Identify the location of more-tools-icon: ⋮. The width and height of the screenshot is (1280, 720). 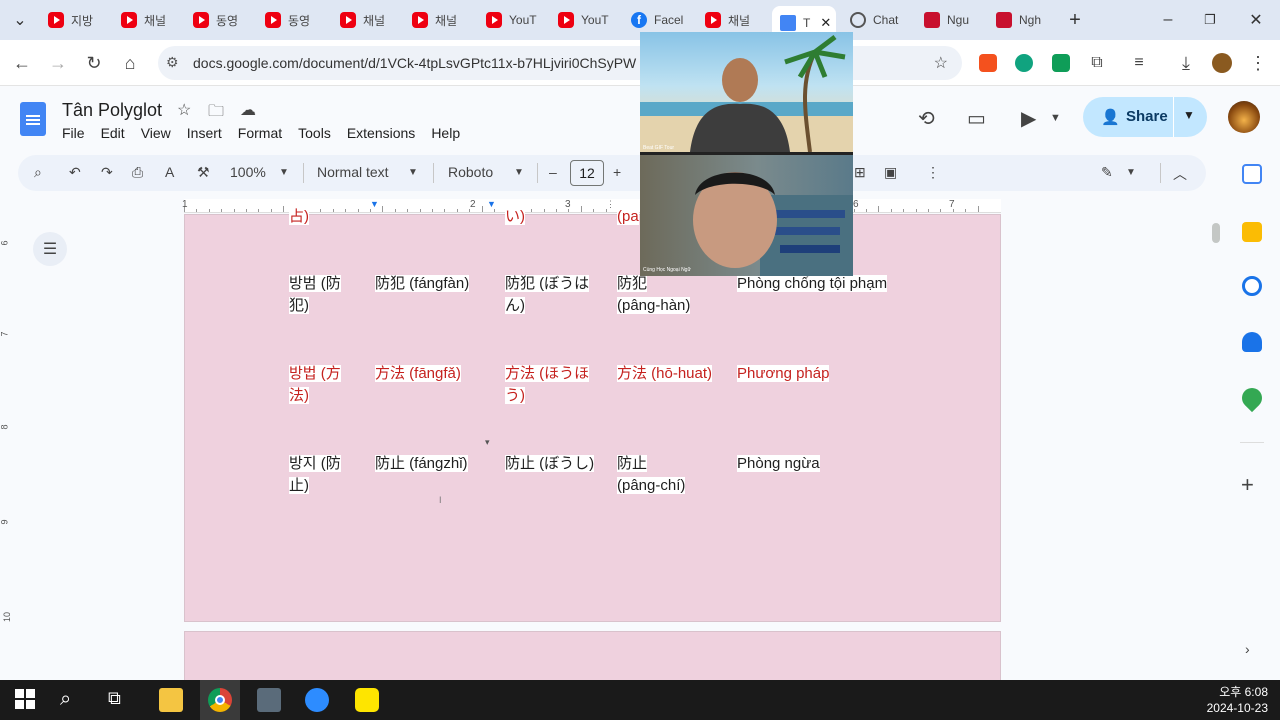
(933, 172).